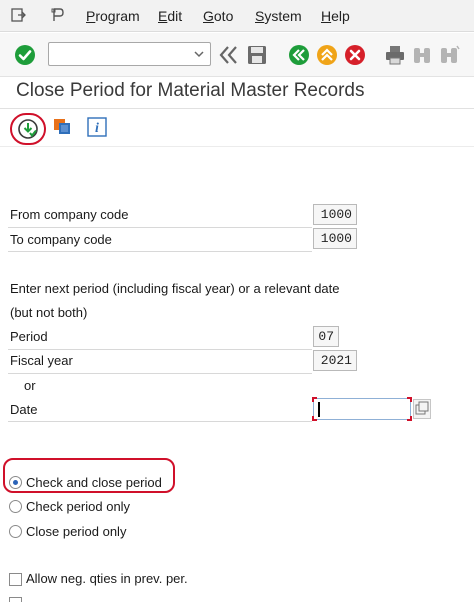  I want to click on text-cursor, so click(319, 409).